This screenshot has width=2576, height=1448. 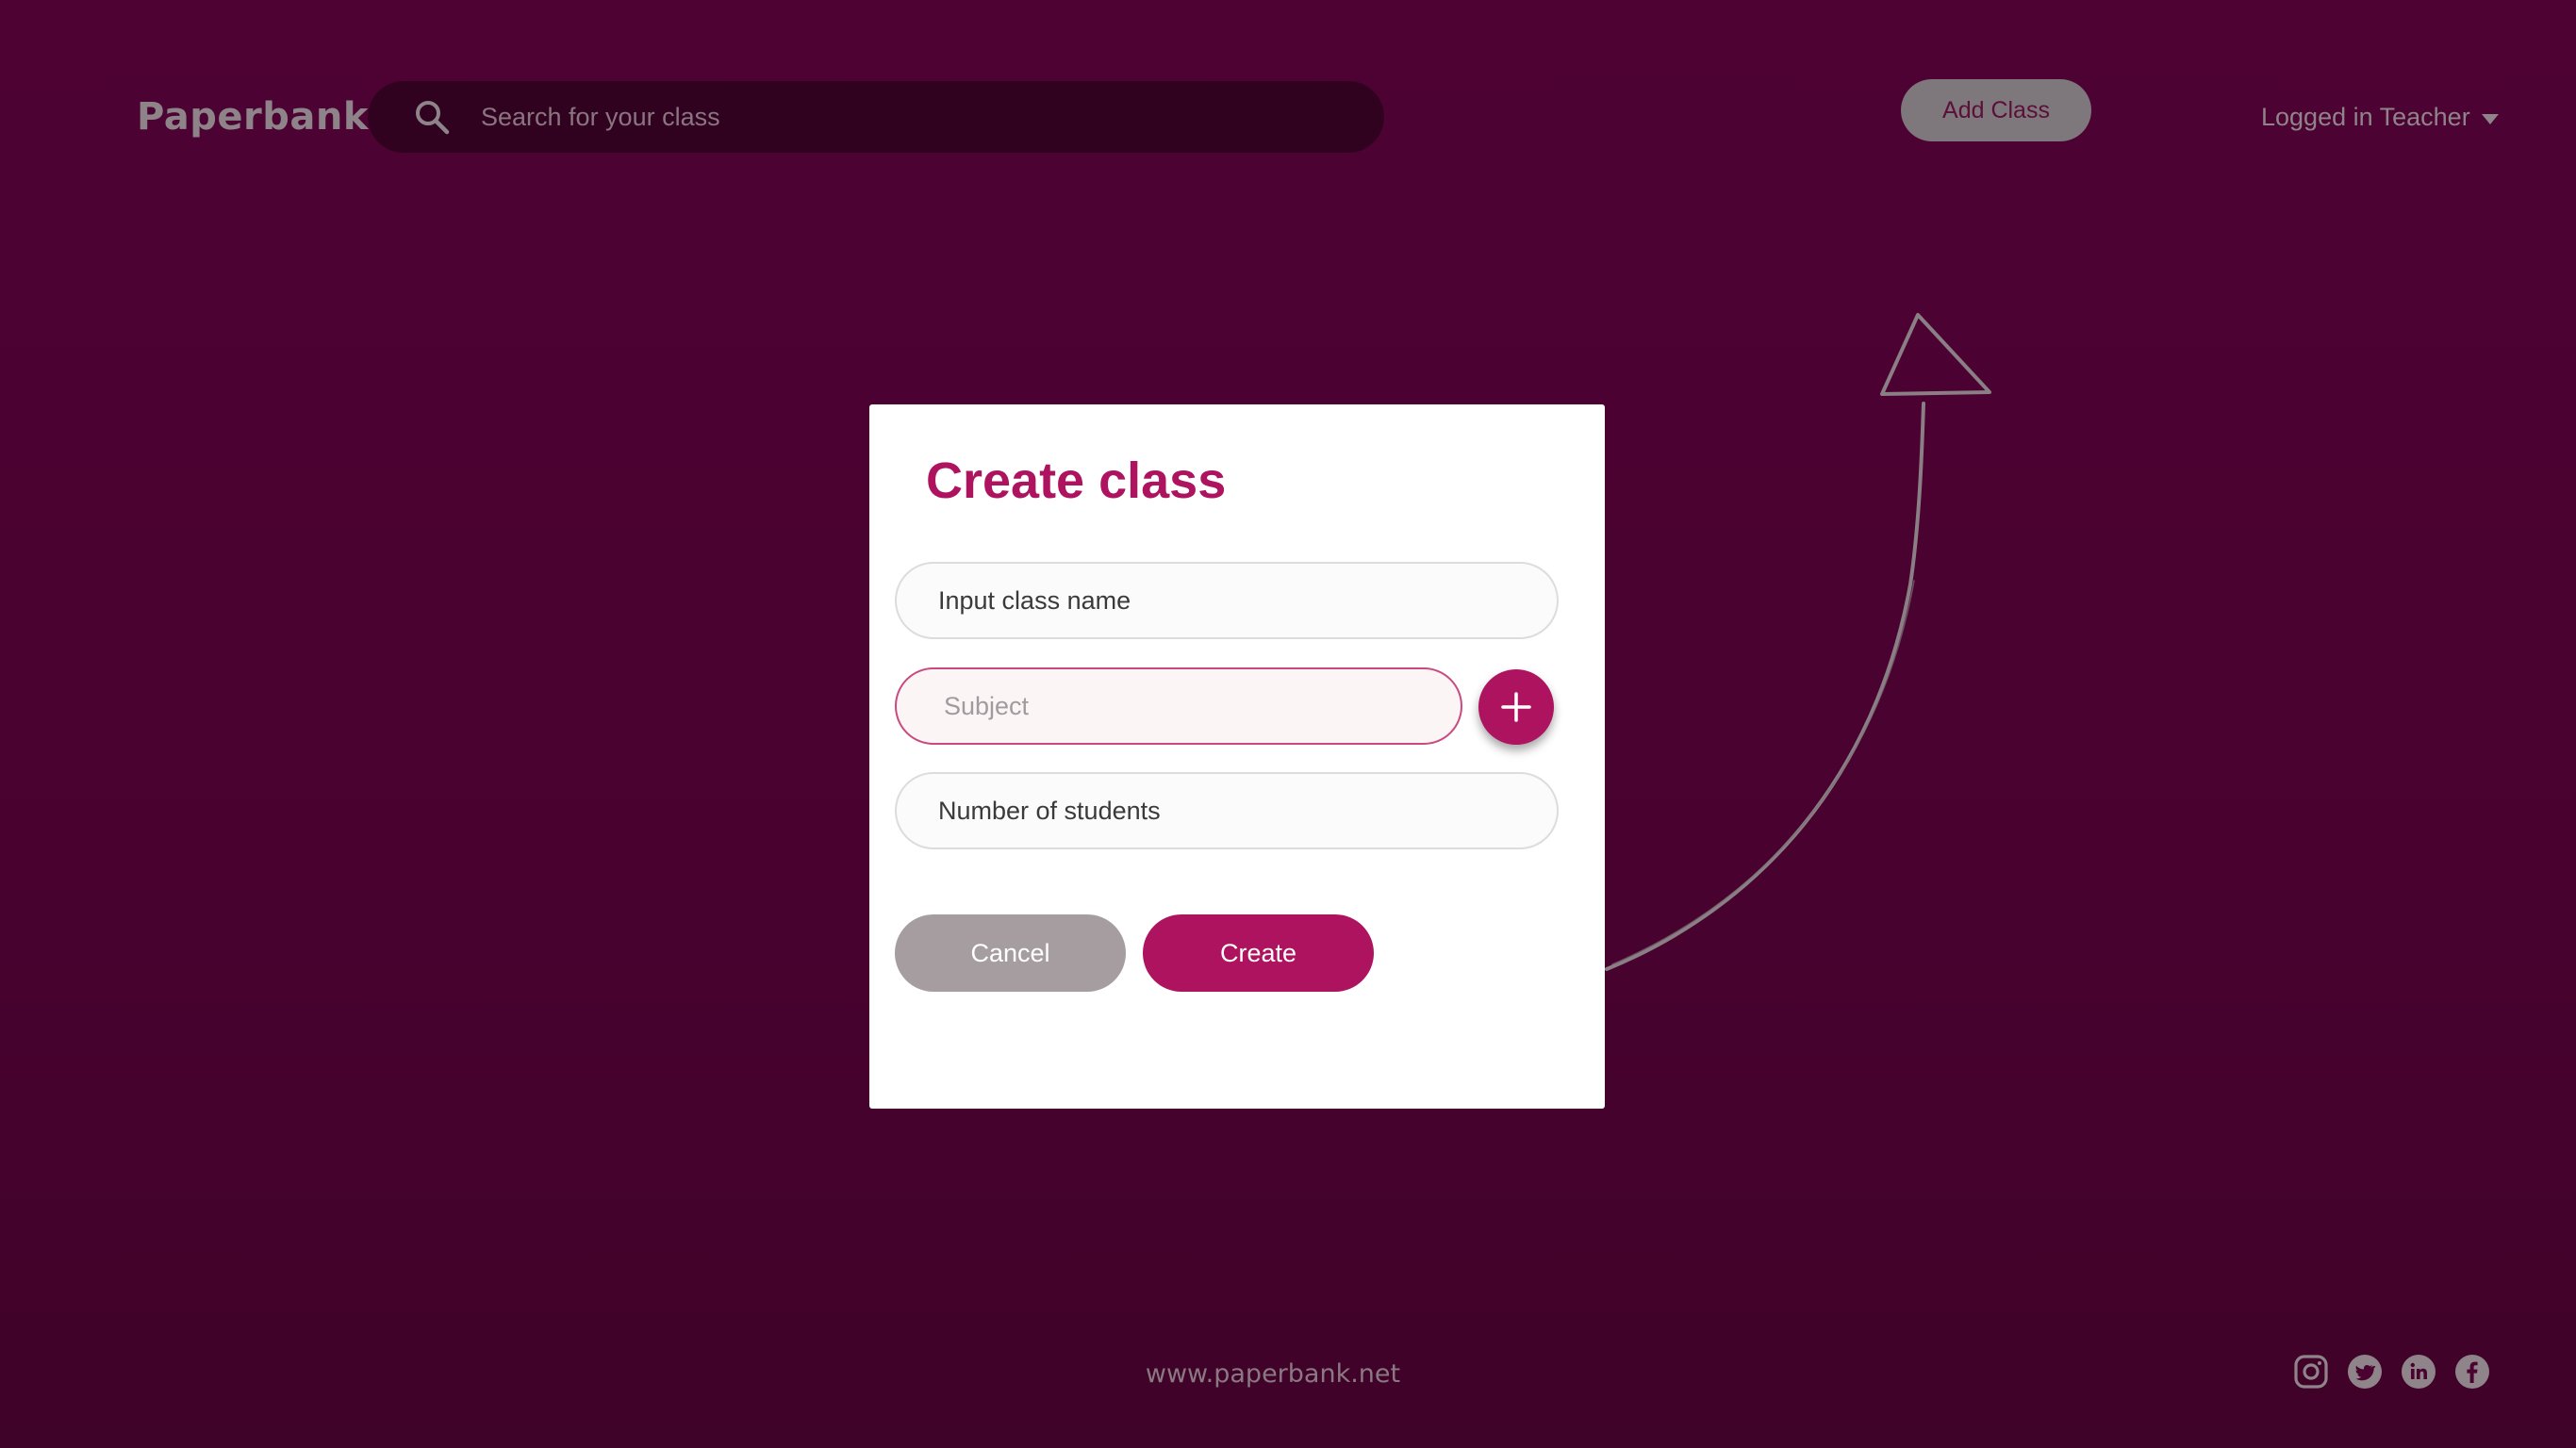 What do you see at coordinates (1246, 600) in the screenshot?
I see `class-name-input` at bounding box center [1246, 600].